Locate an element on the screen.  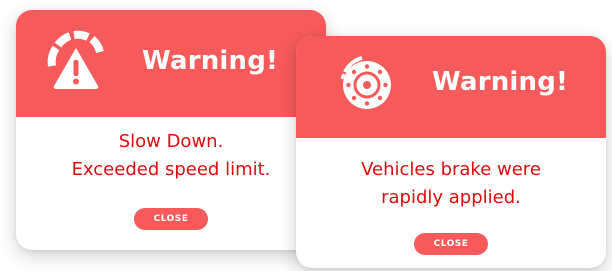
message-line: Exceeded speed limit. is located at coordinates (171, 169).